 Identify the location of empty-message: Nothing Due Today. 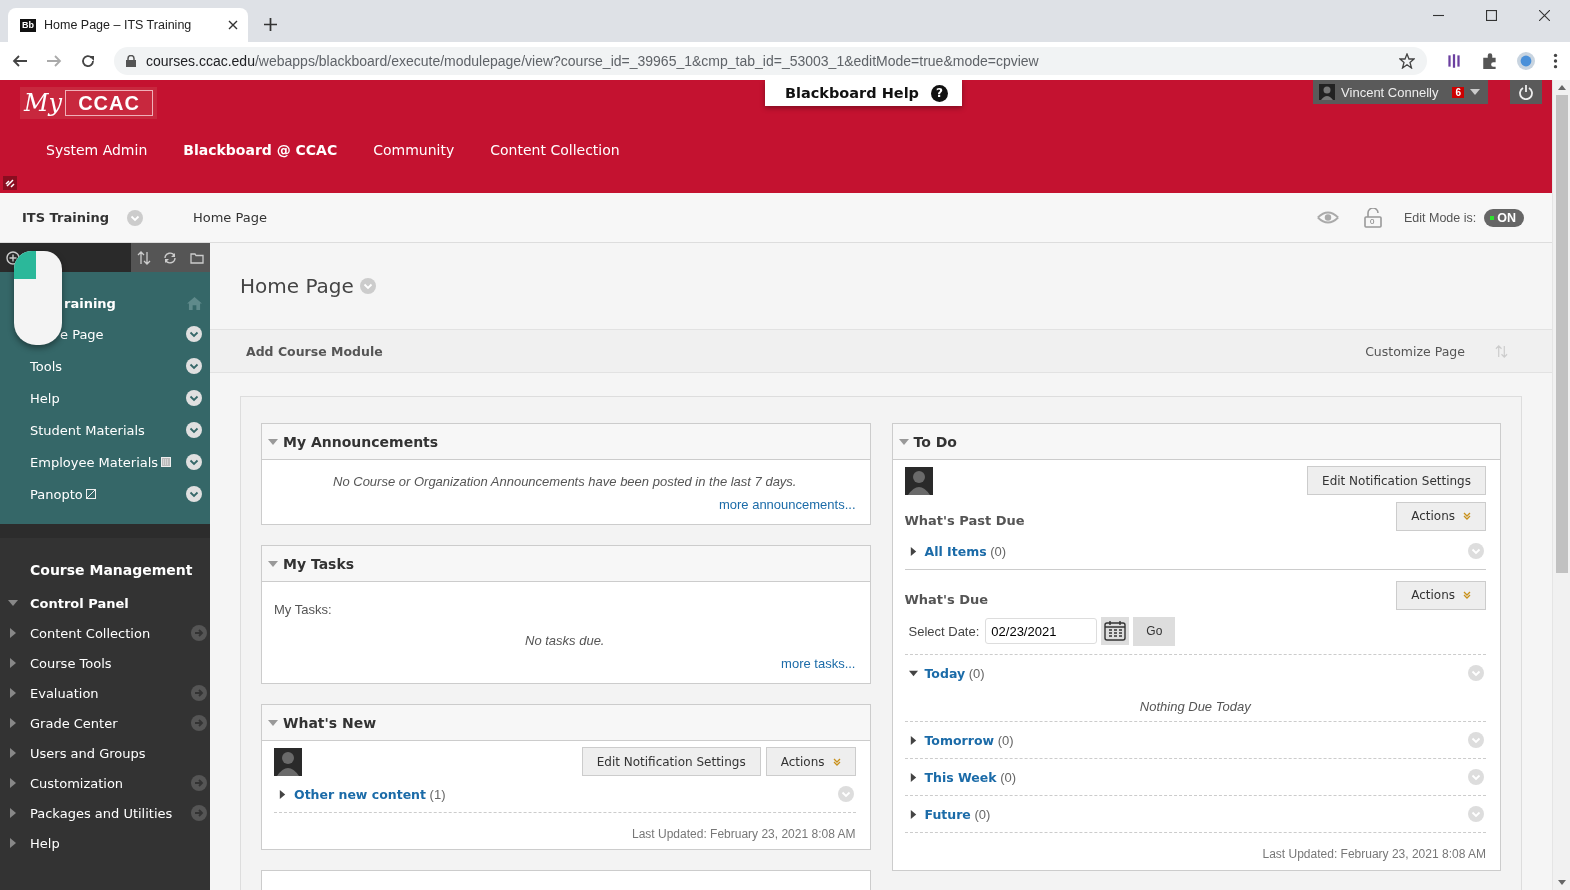
(1195, 706).